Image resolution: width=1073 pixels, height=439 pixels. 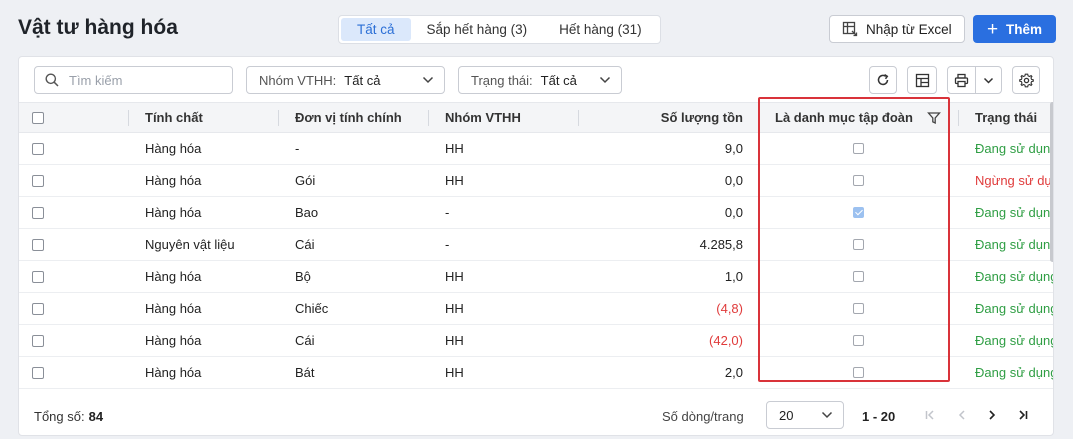 I want to click on tab-bar: Tất cả Sắp hết hàng (3) Hết hàng (31), so click(x=499, y=29).